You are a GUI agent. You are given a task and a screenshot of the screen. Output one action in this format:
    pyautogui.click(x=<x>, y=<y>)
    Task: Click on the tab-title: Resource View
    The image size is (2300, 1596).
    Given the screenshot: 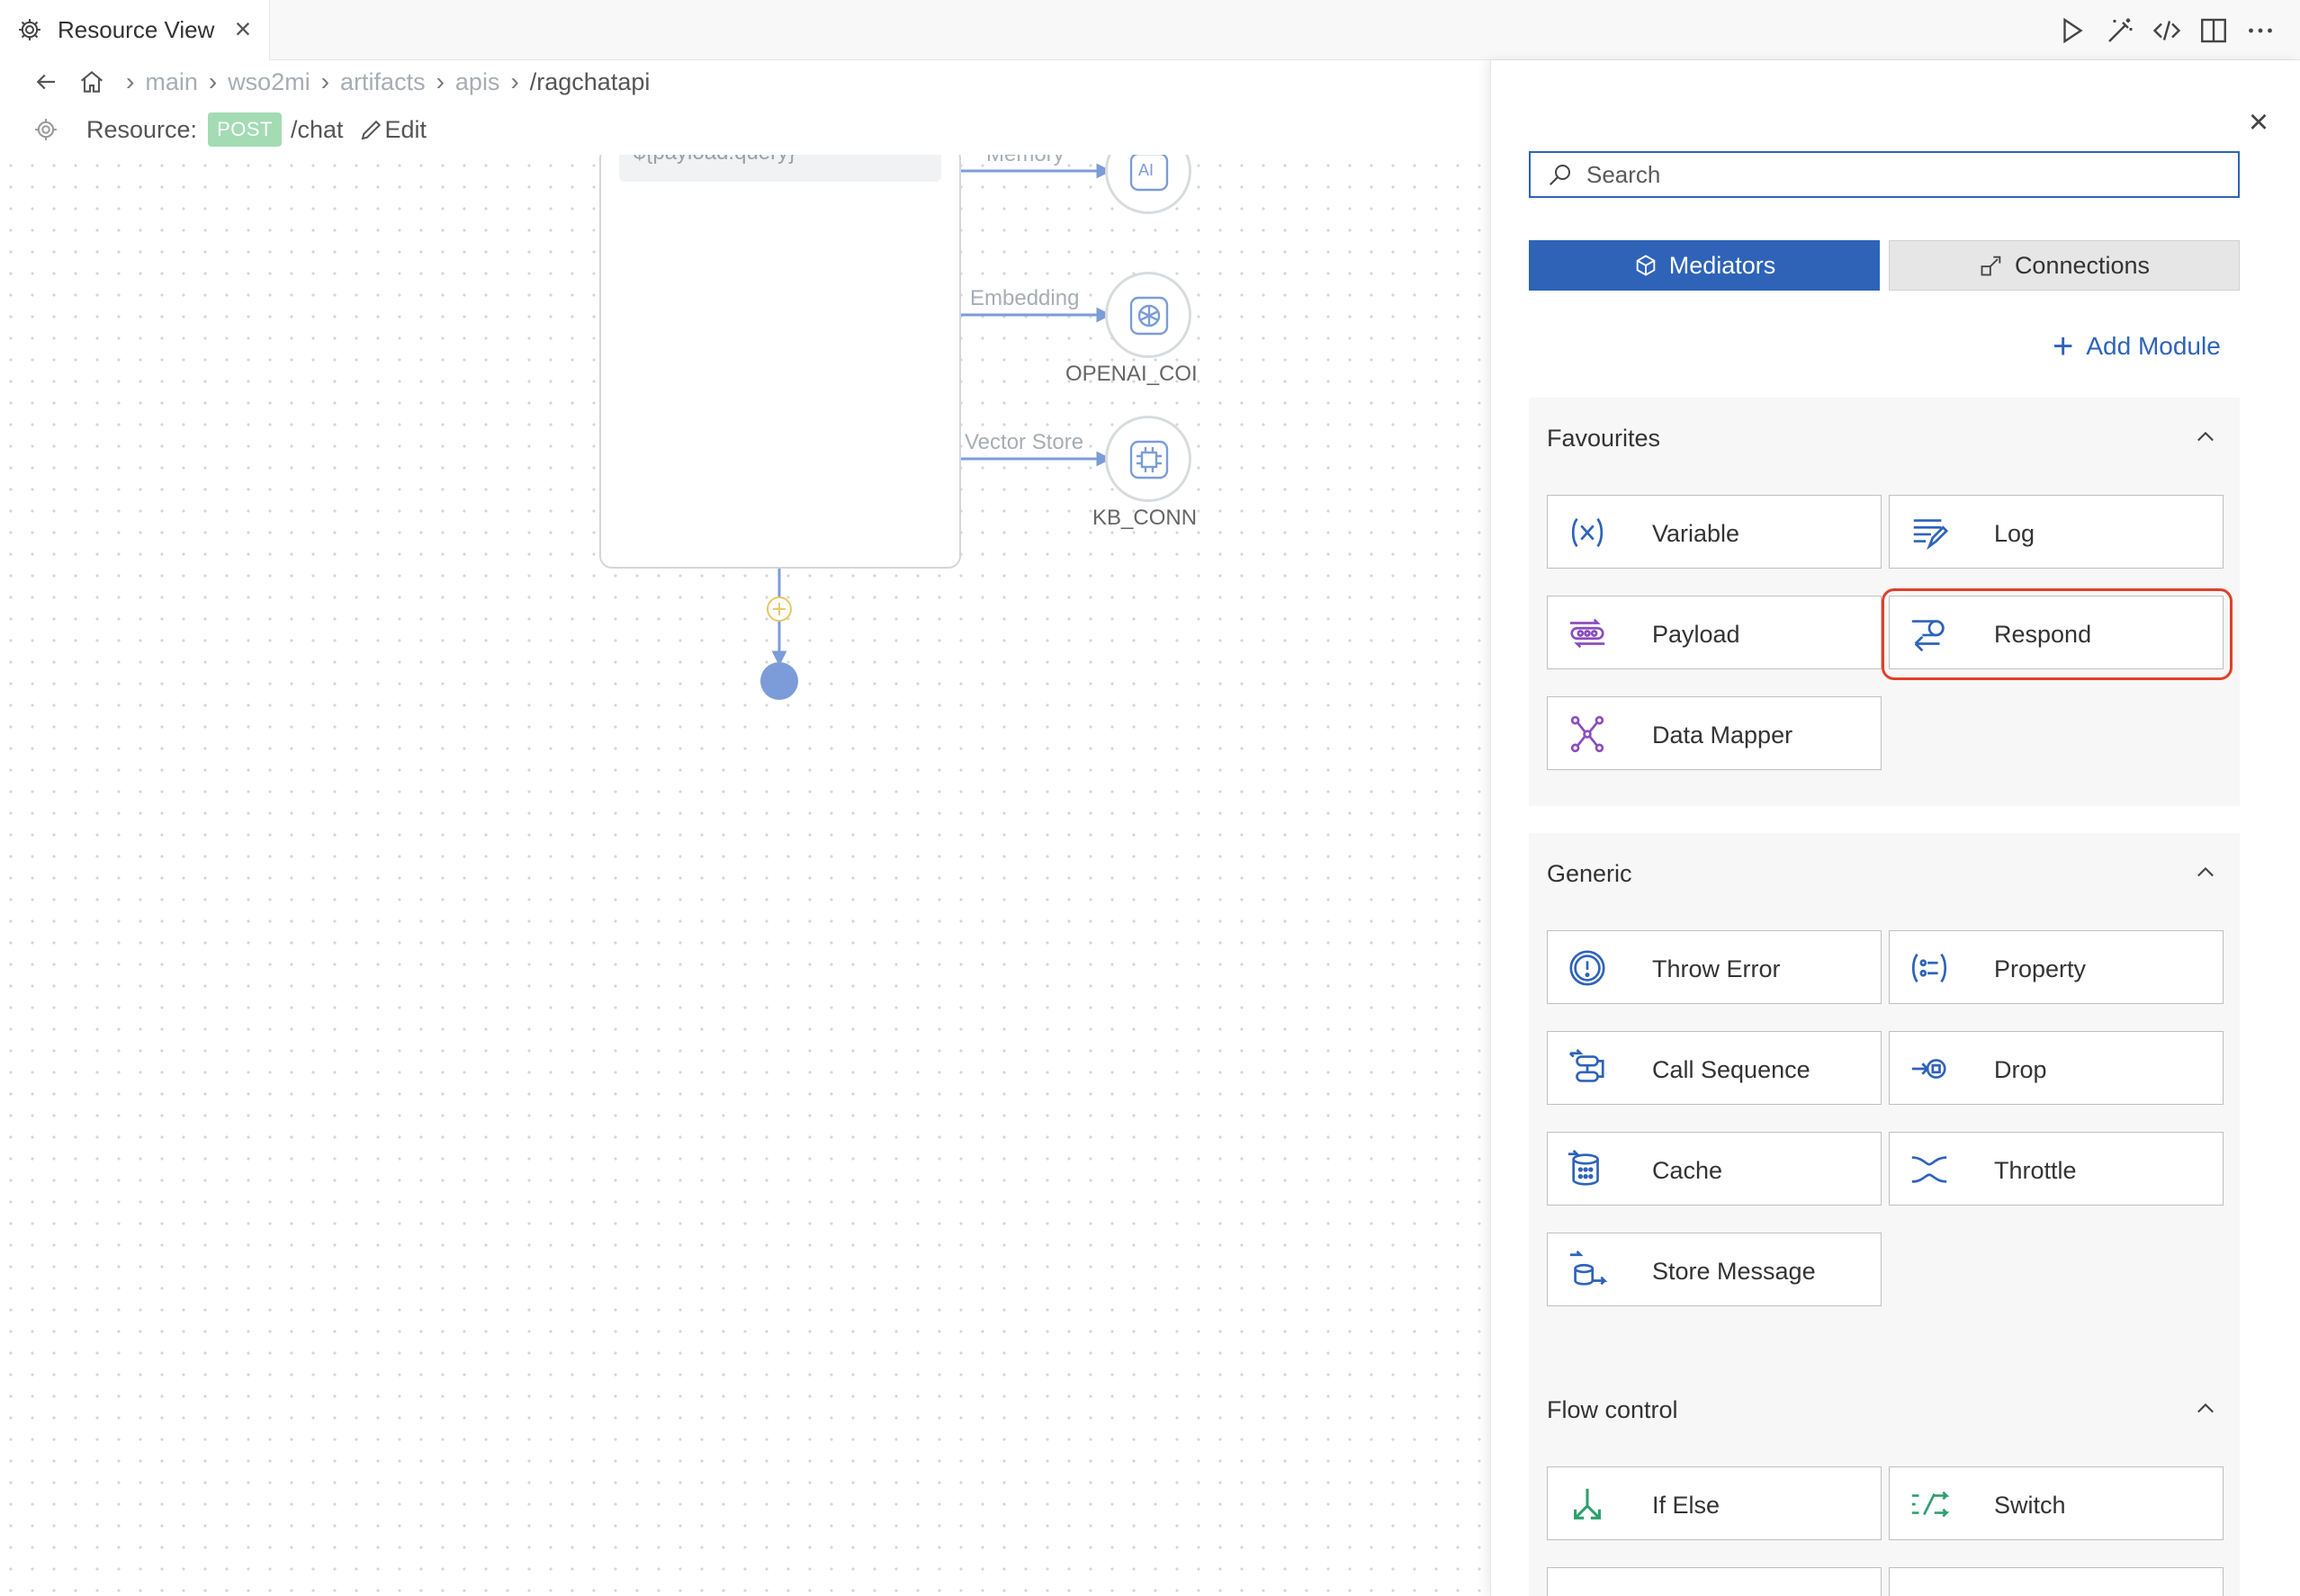 What is the action you would take?
    pyautogui.click(x=136, y=29)
    